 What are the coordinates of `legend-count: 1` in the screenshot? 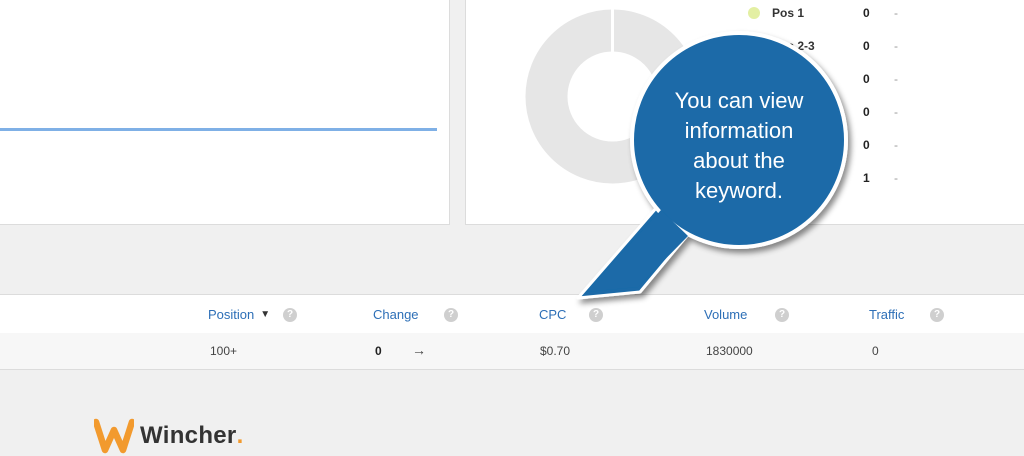 It's located at (866, 178).